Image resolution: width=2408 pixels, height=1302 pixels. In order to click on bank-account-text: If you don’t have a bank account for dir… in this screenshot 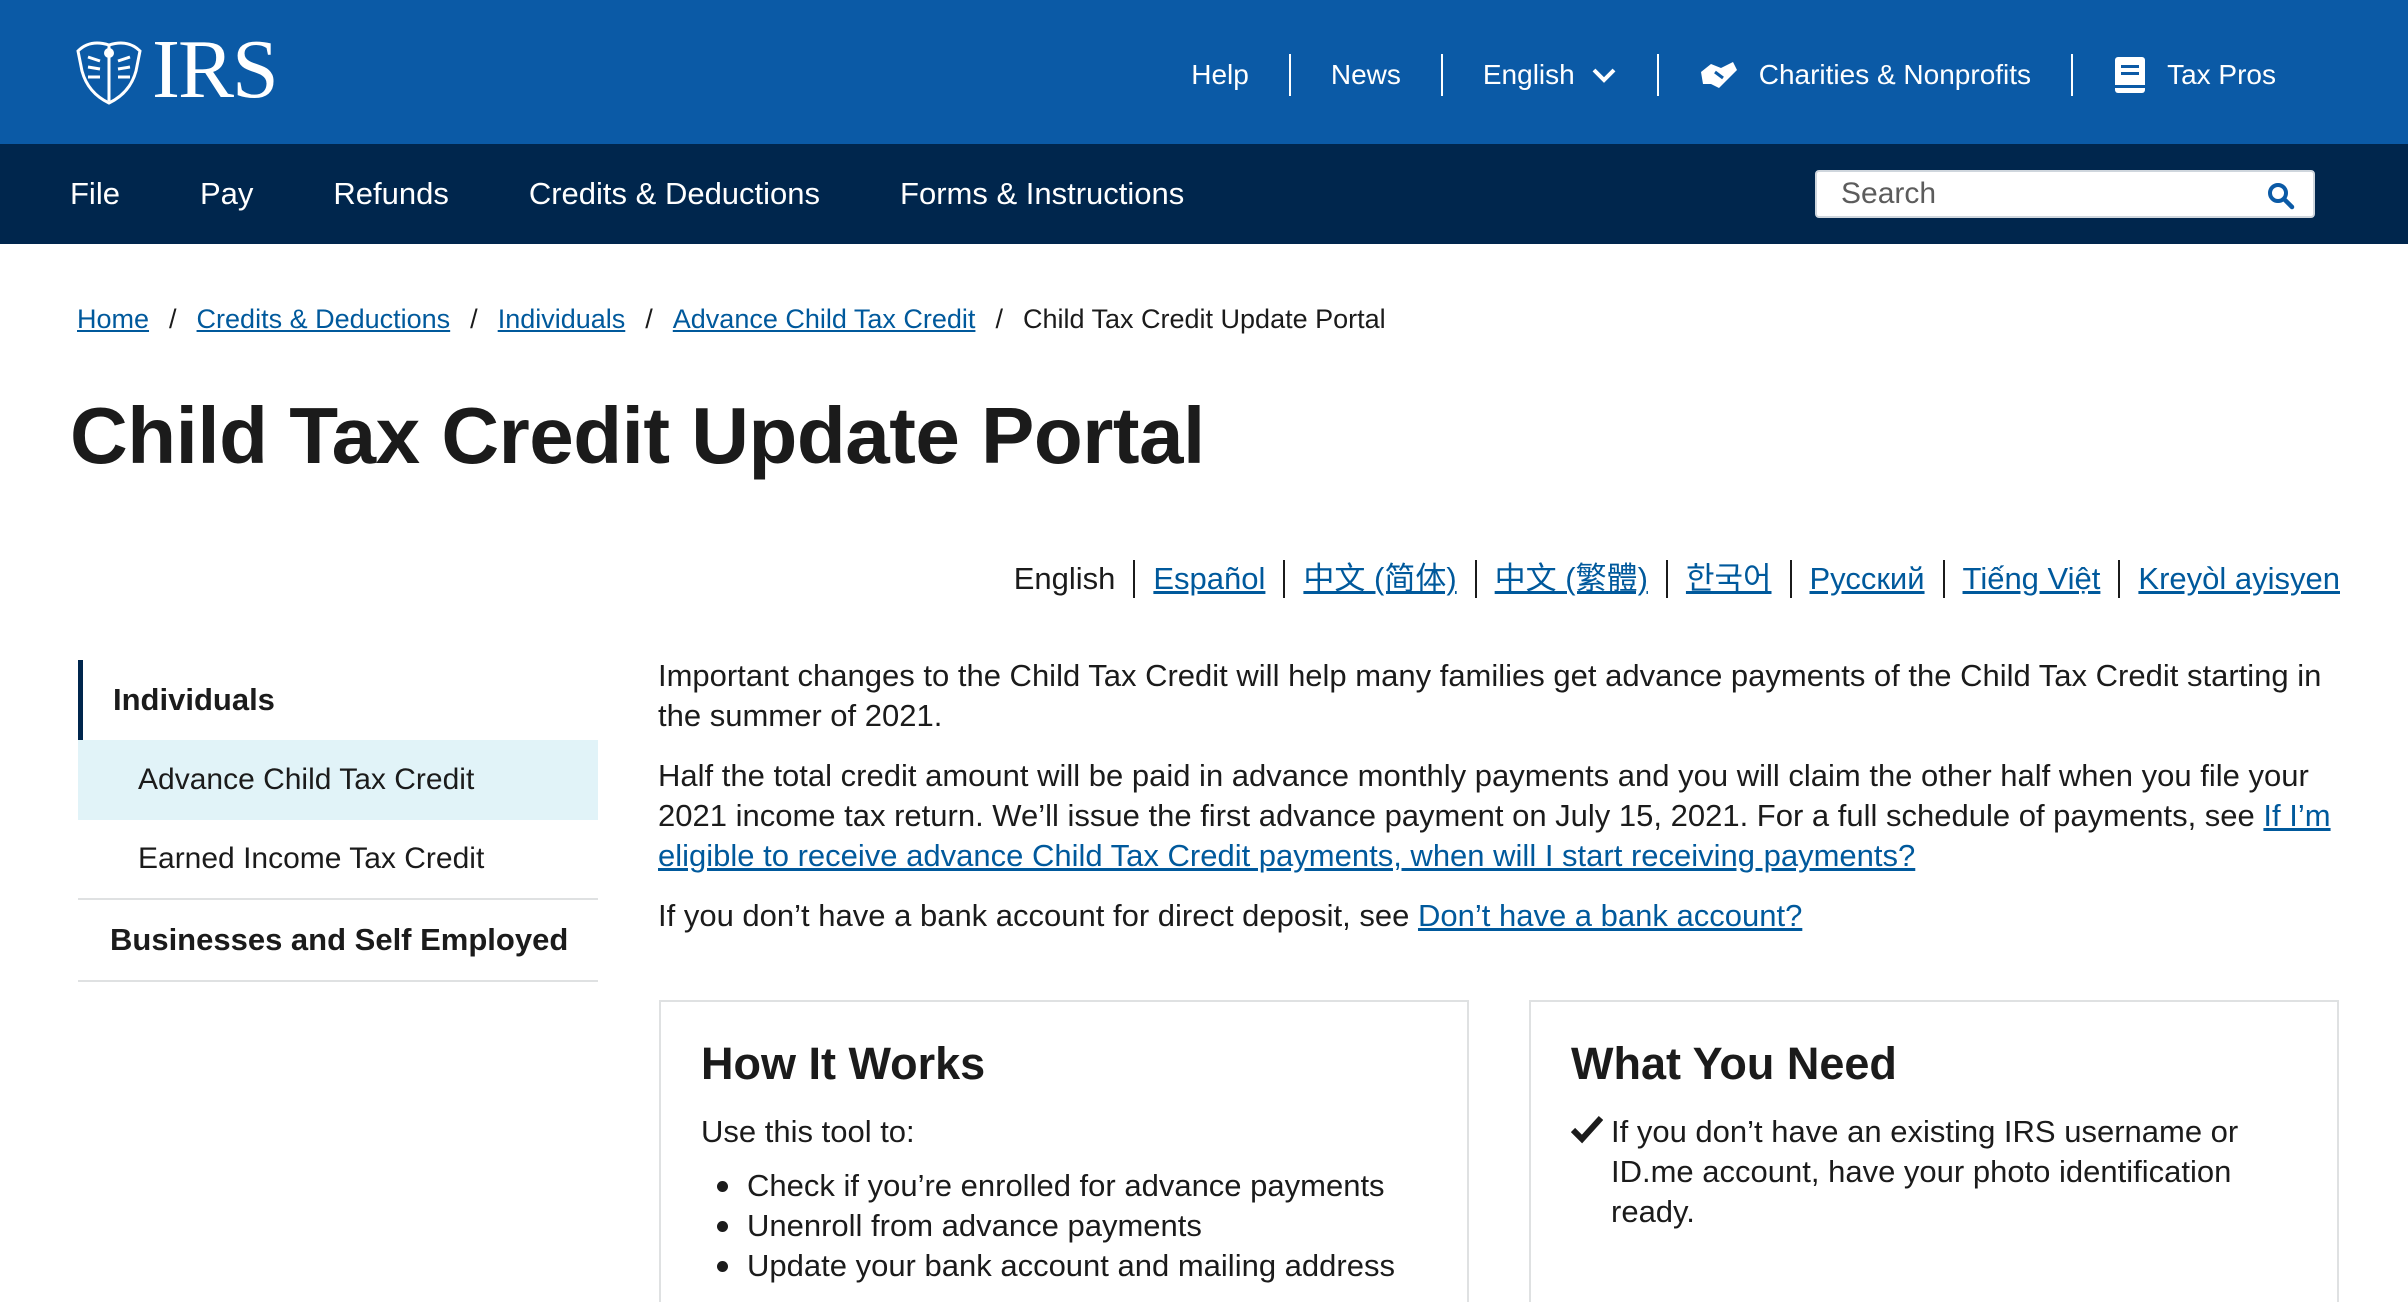, I will do `click(1038, 915)`.